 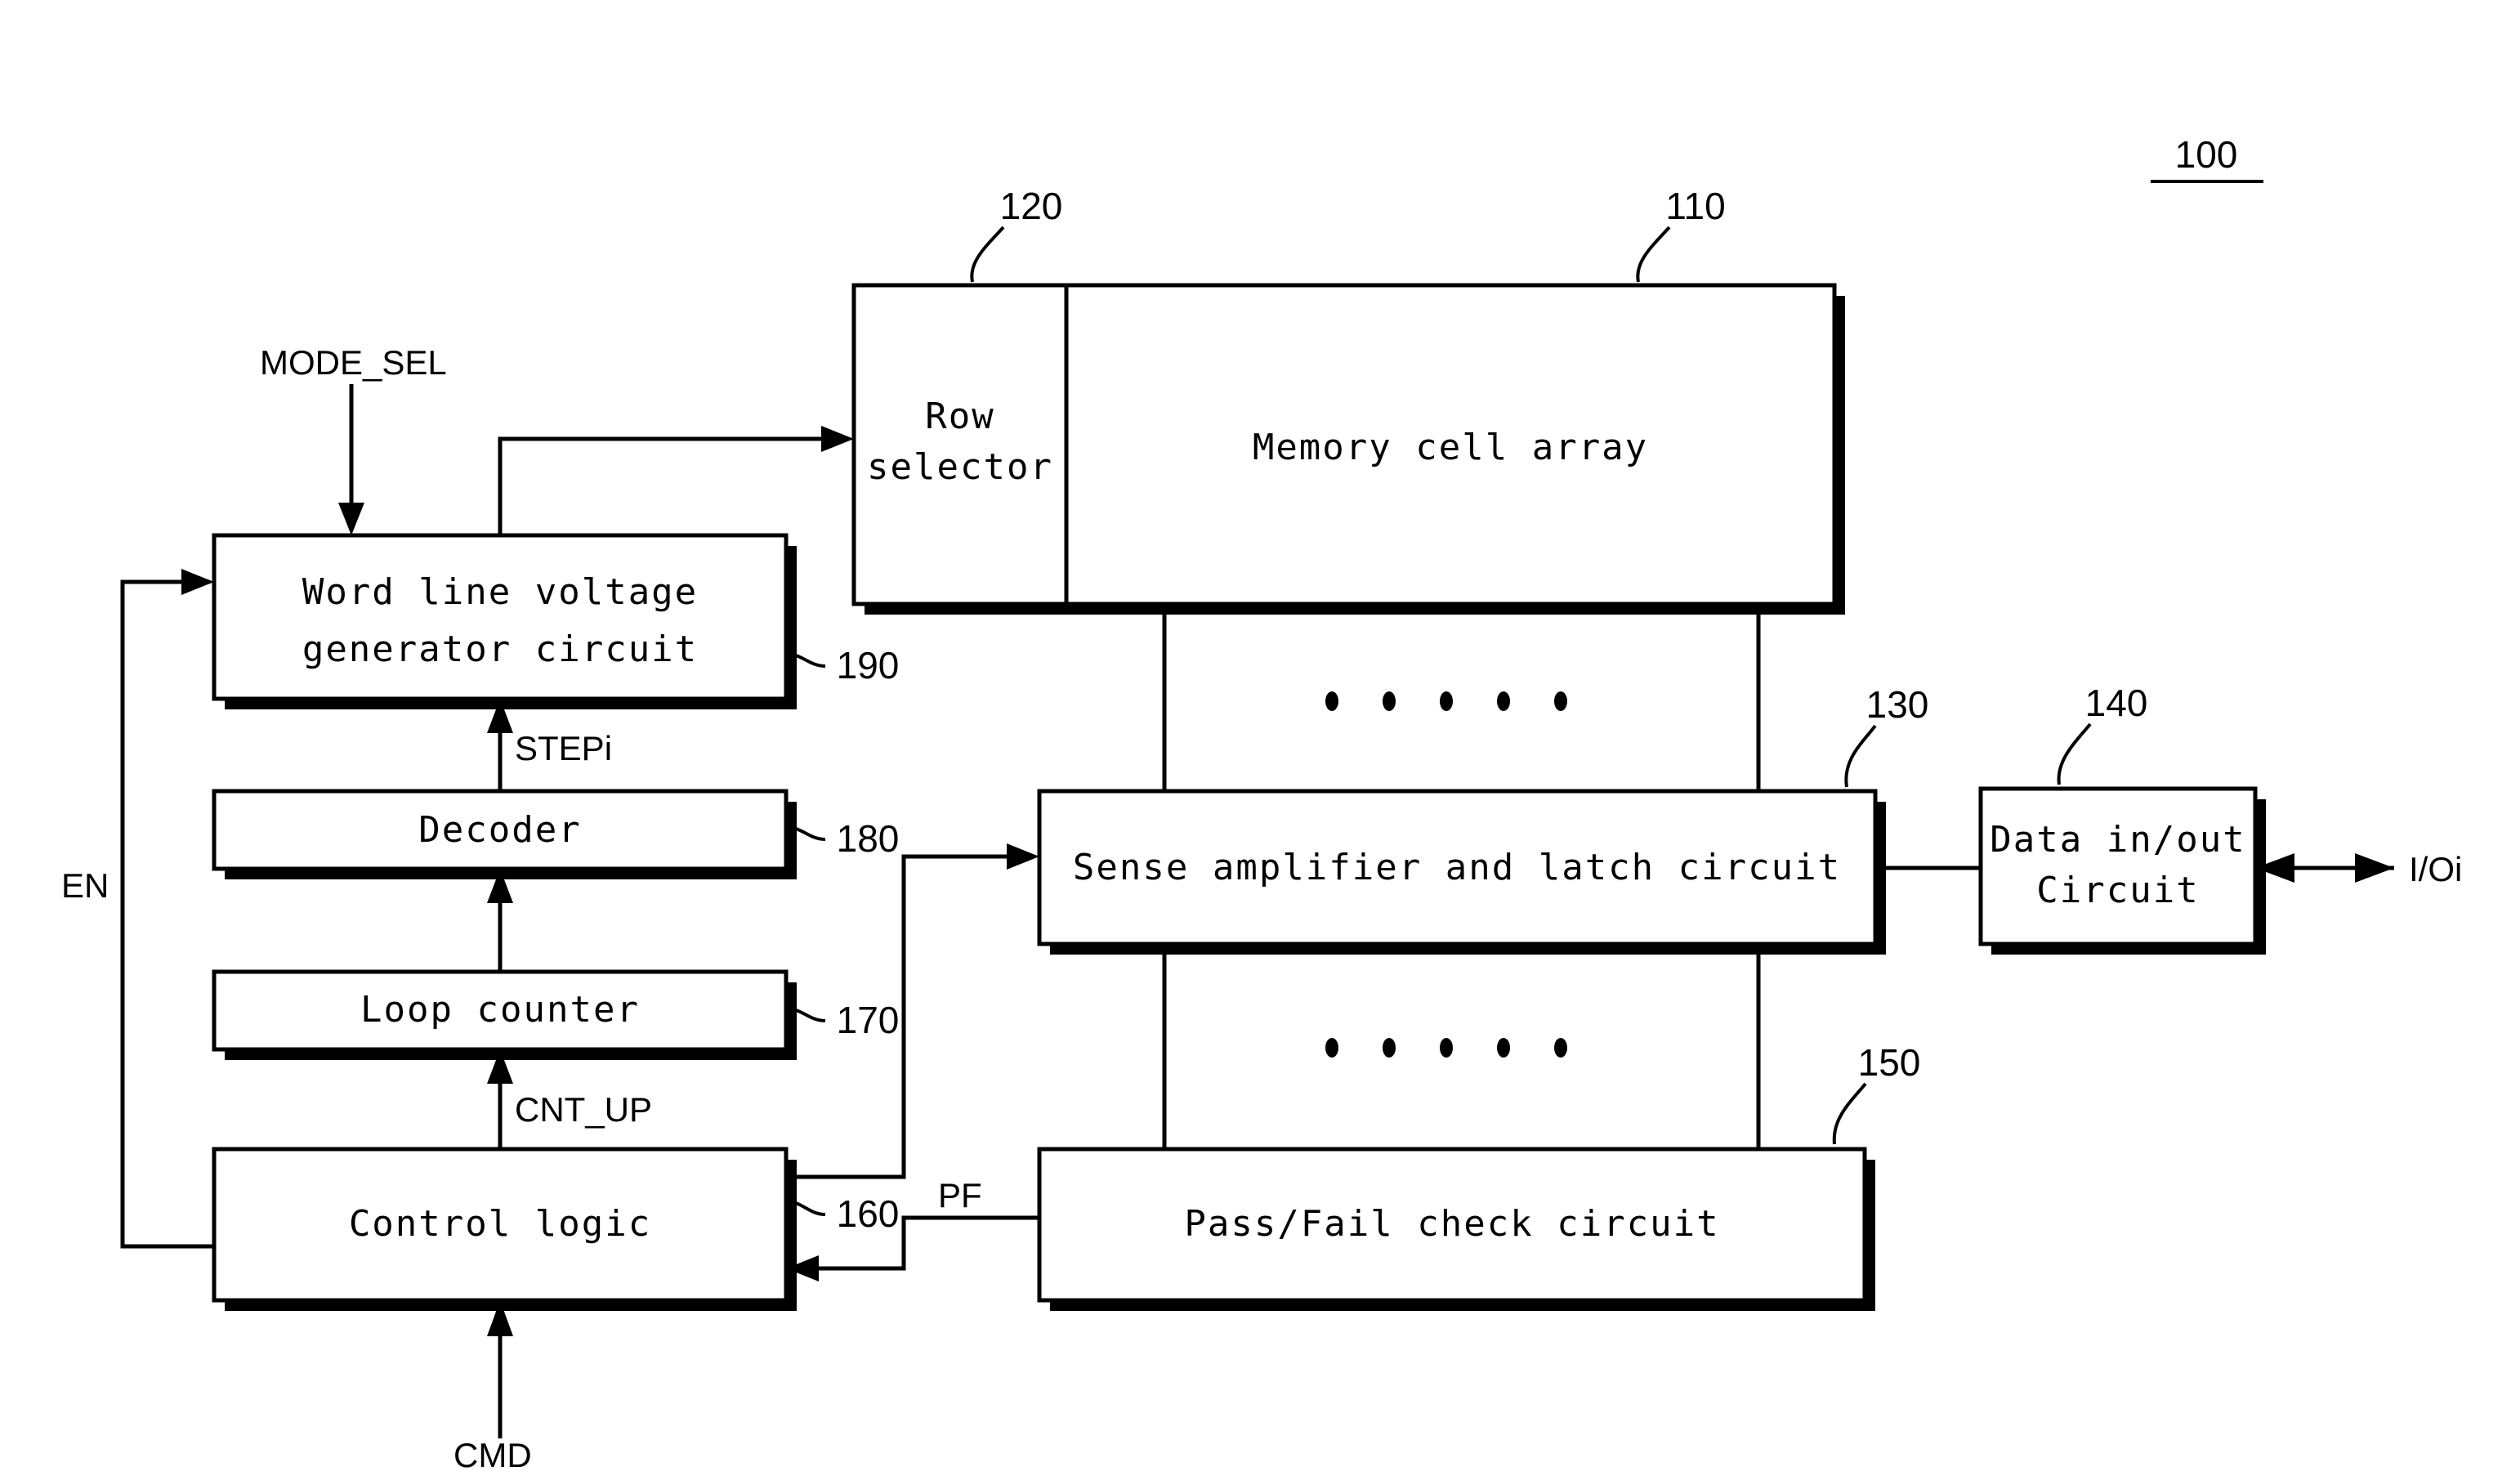 I want to click on en-arrowhead, so click(x=197, y=582).